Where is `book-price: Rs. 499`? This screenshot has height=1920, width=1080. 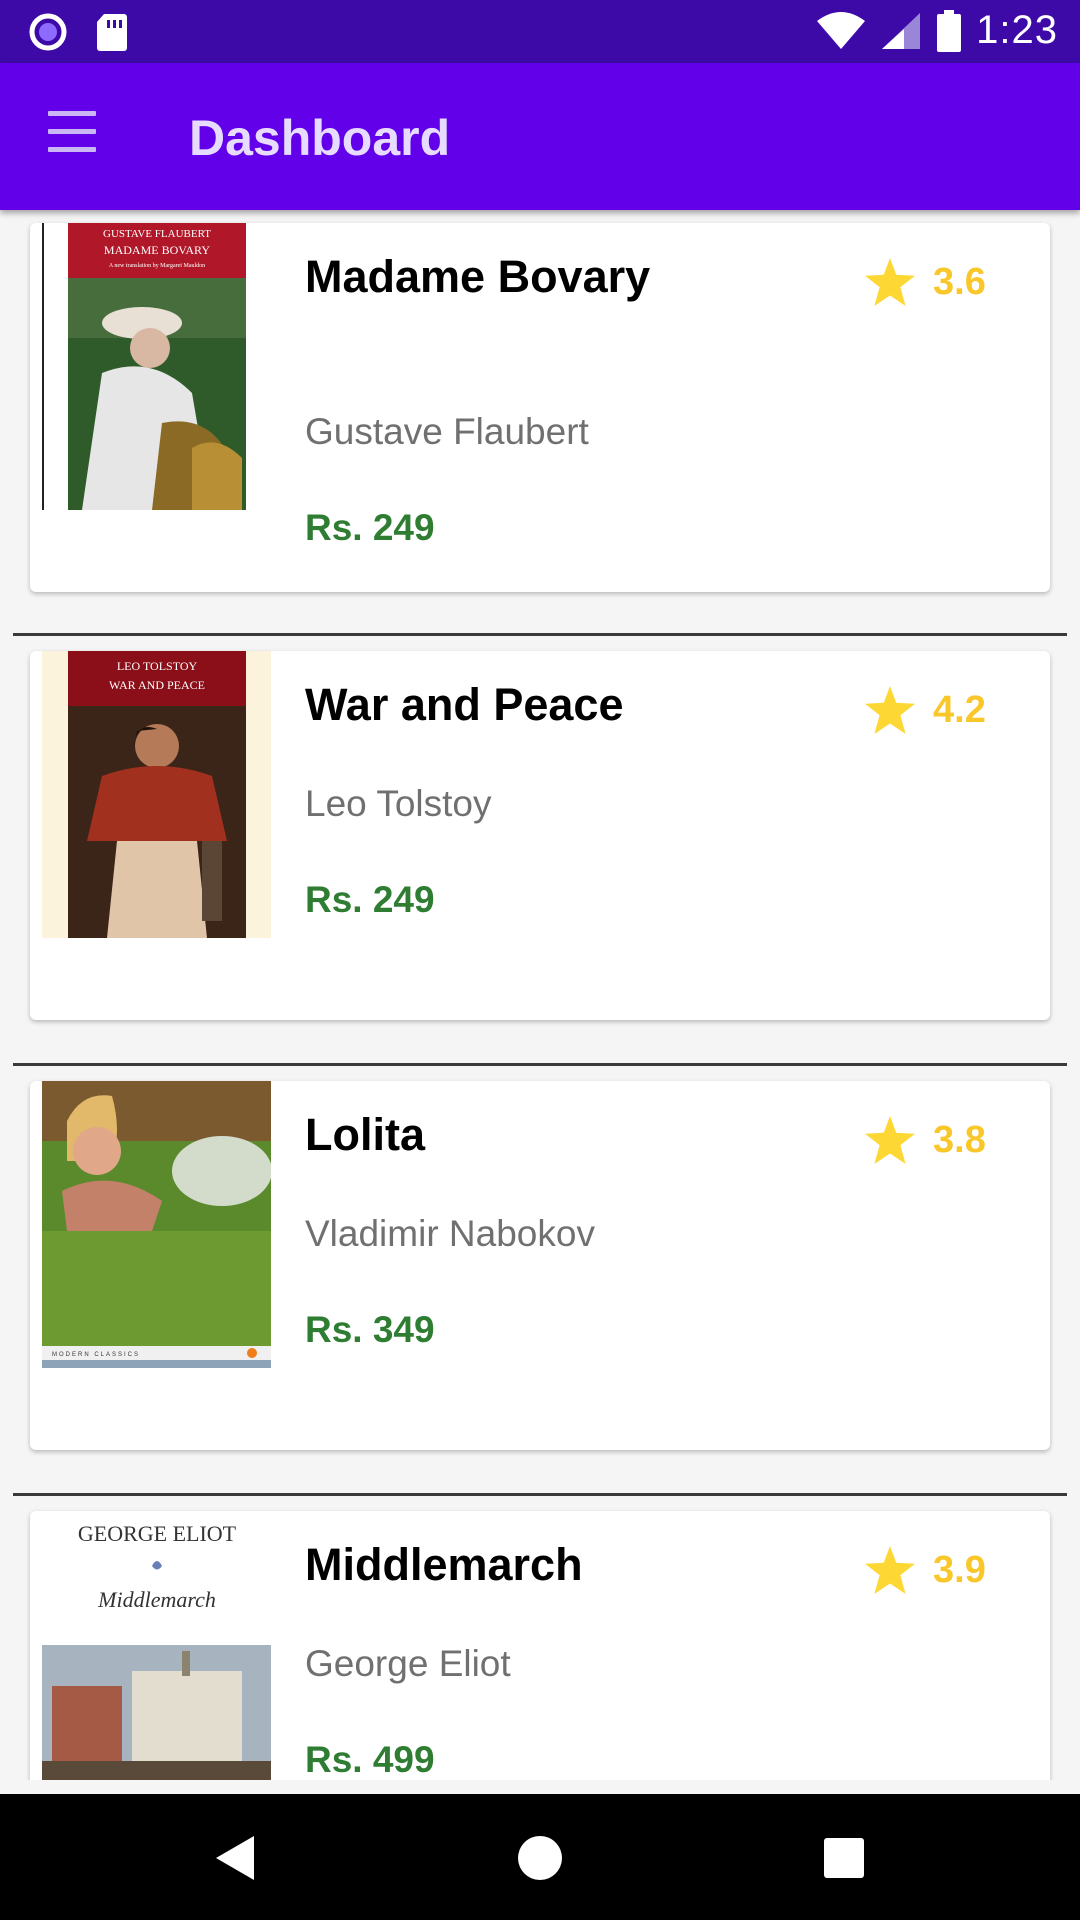
book-price: Rs. 499 is located at coordinates (370, 1759).